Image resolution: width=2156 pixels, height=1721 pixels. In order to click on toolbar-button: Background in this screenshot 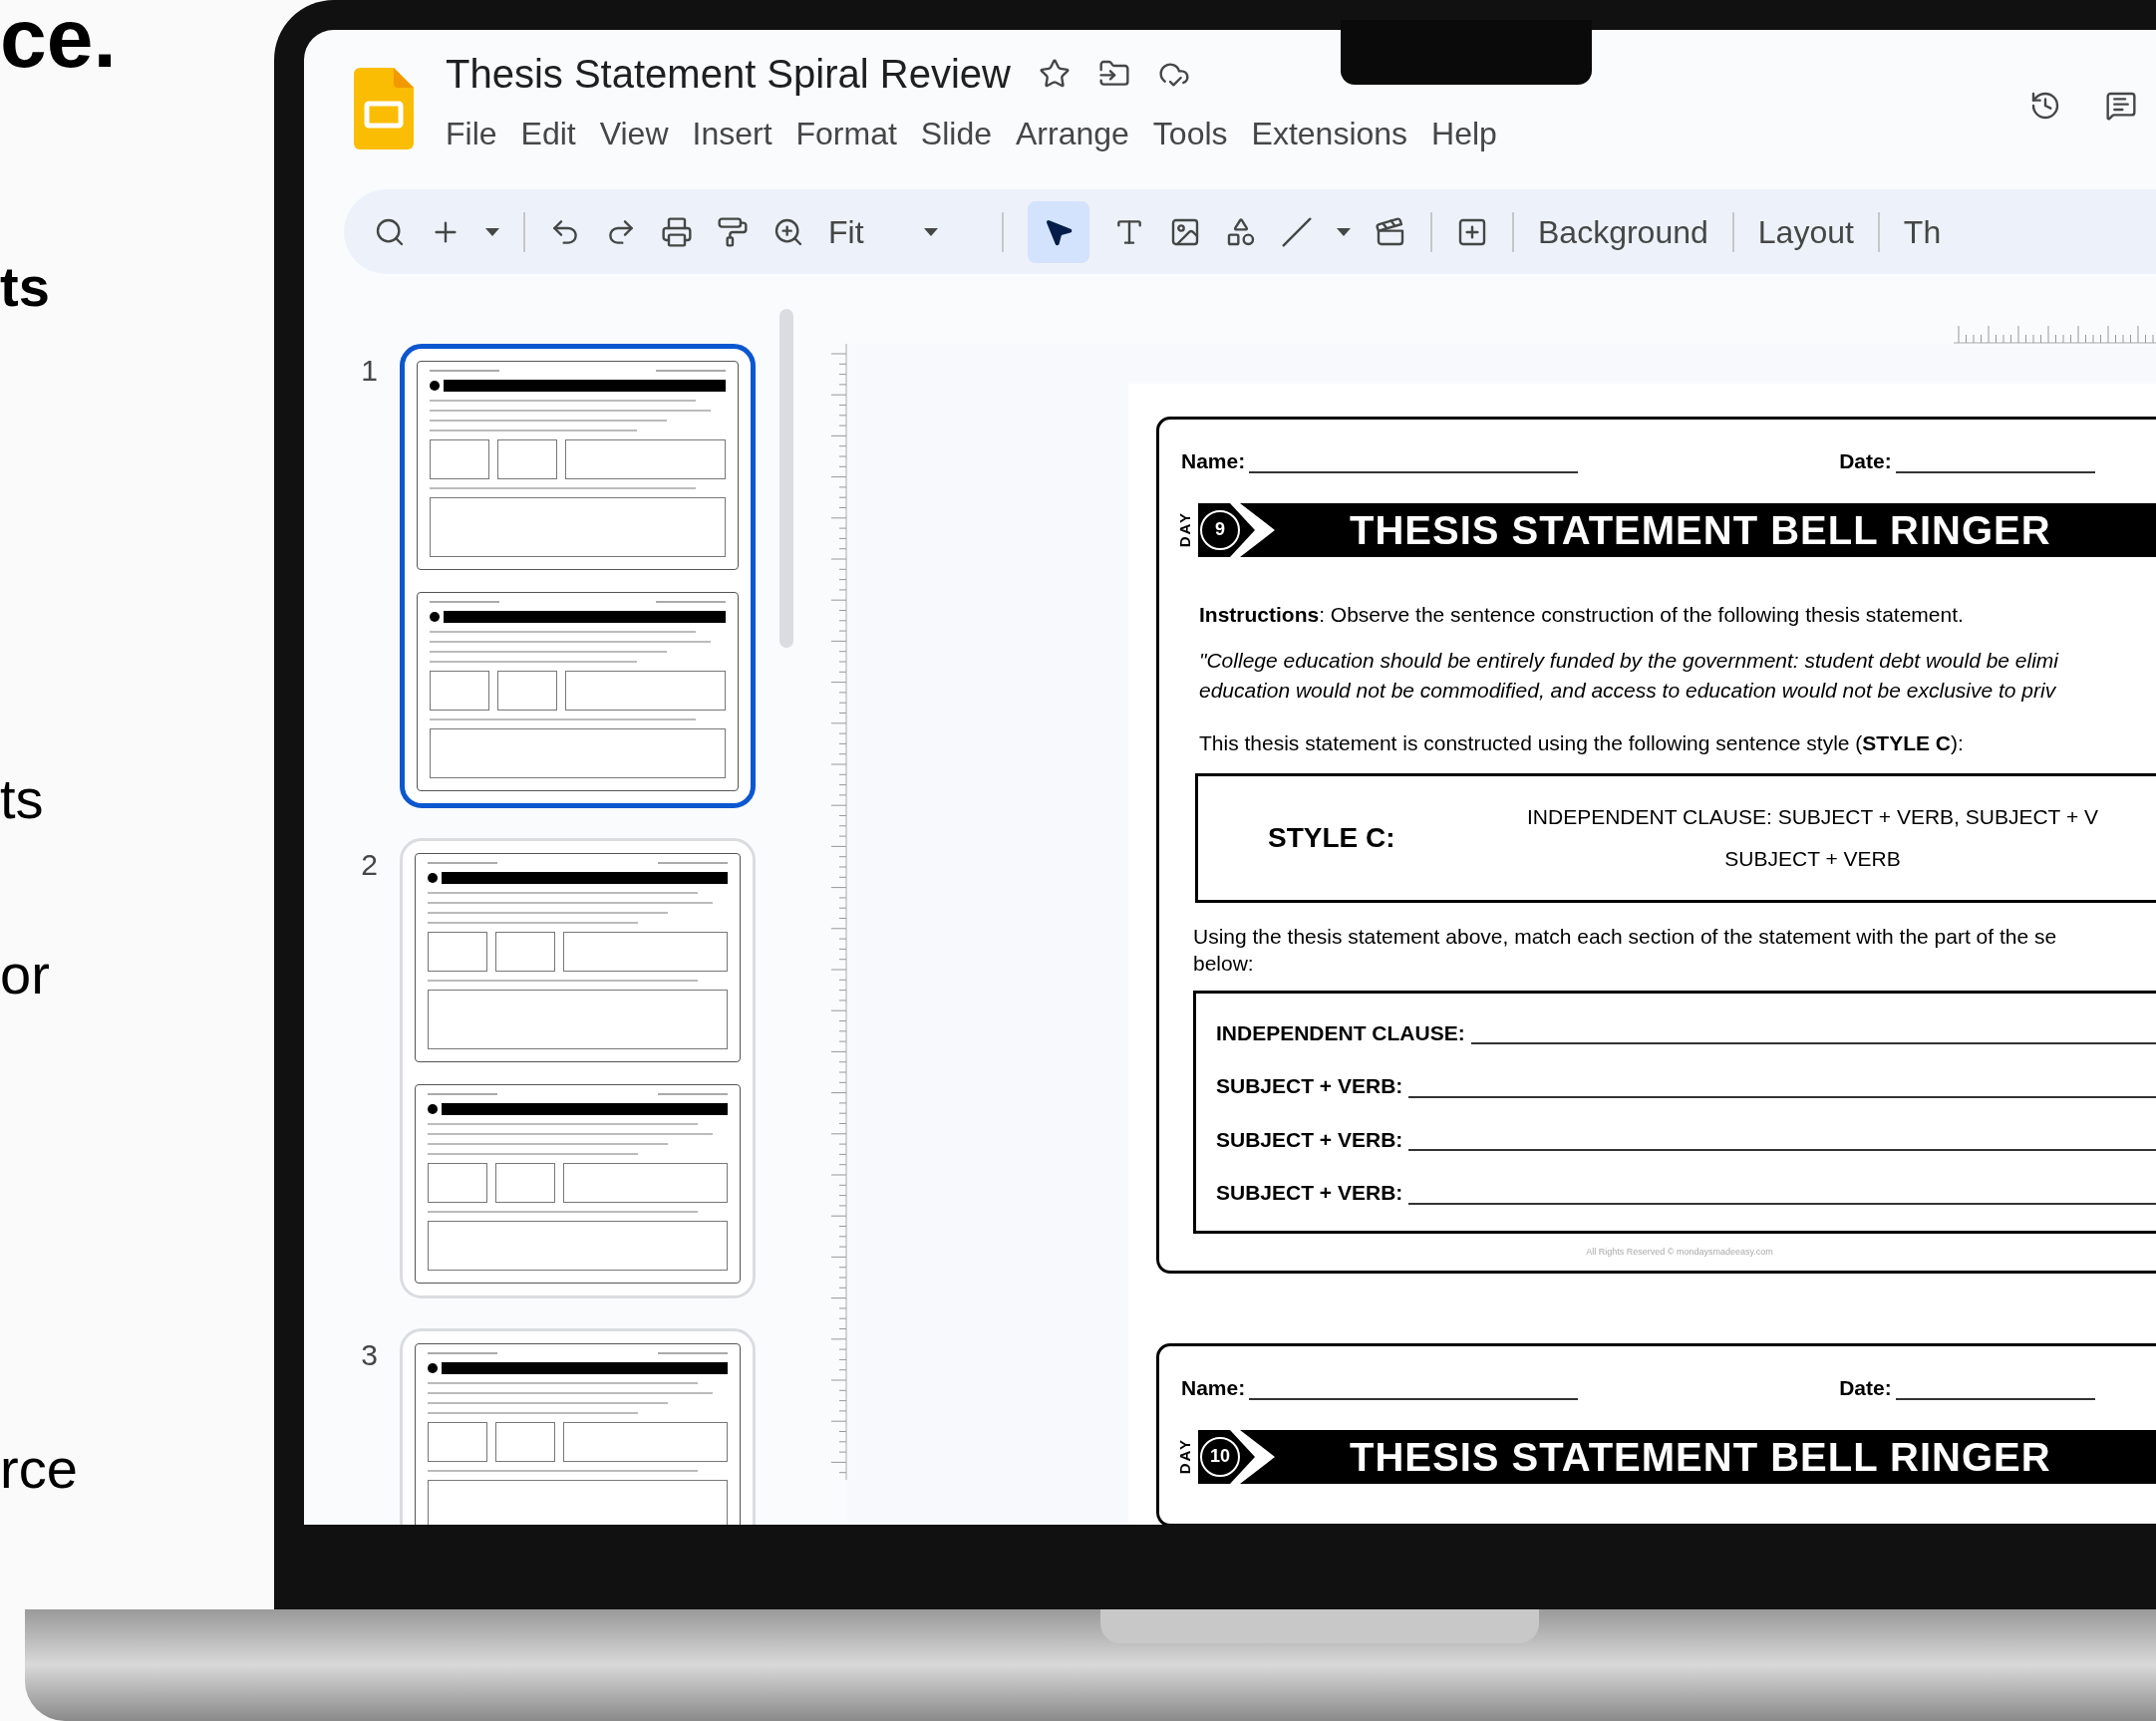, I will do `click(1623, 231)`.